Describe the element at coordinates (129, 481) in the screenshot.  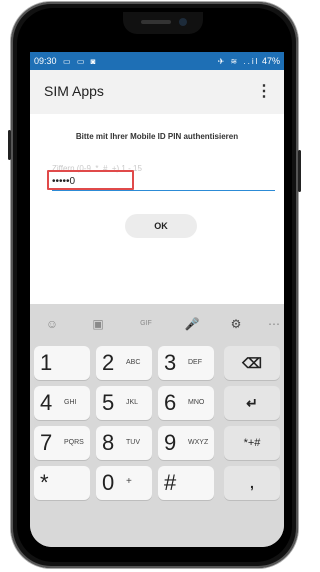
I see `key-letters: +` at that location.